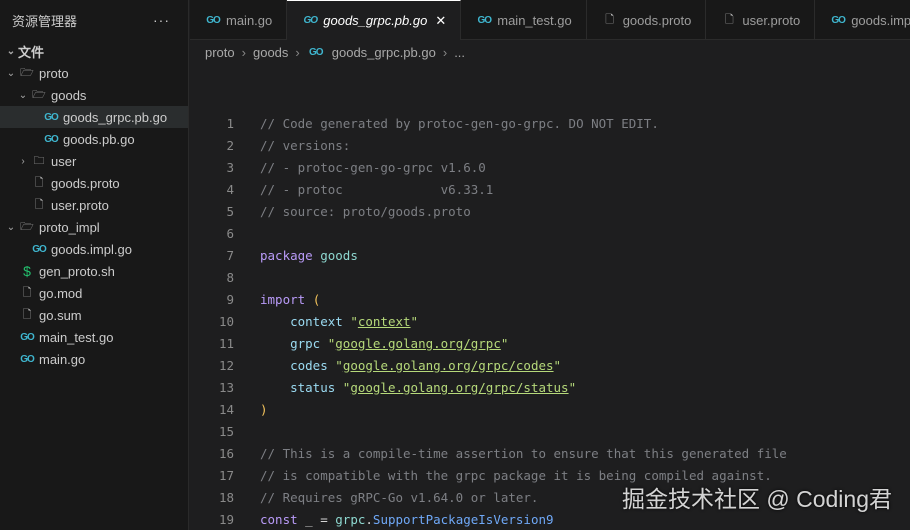  I want to click on line-number: 10, so click(226, 321).